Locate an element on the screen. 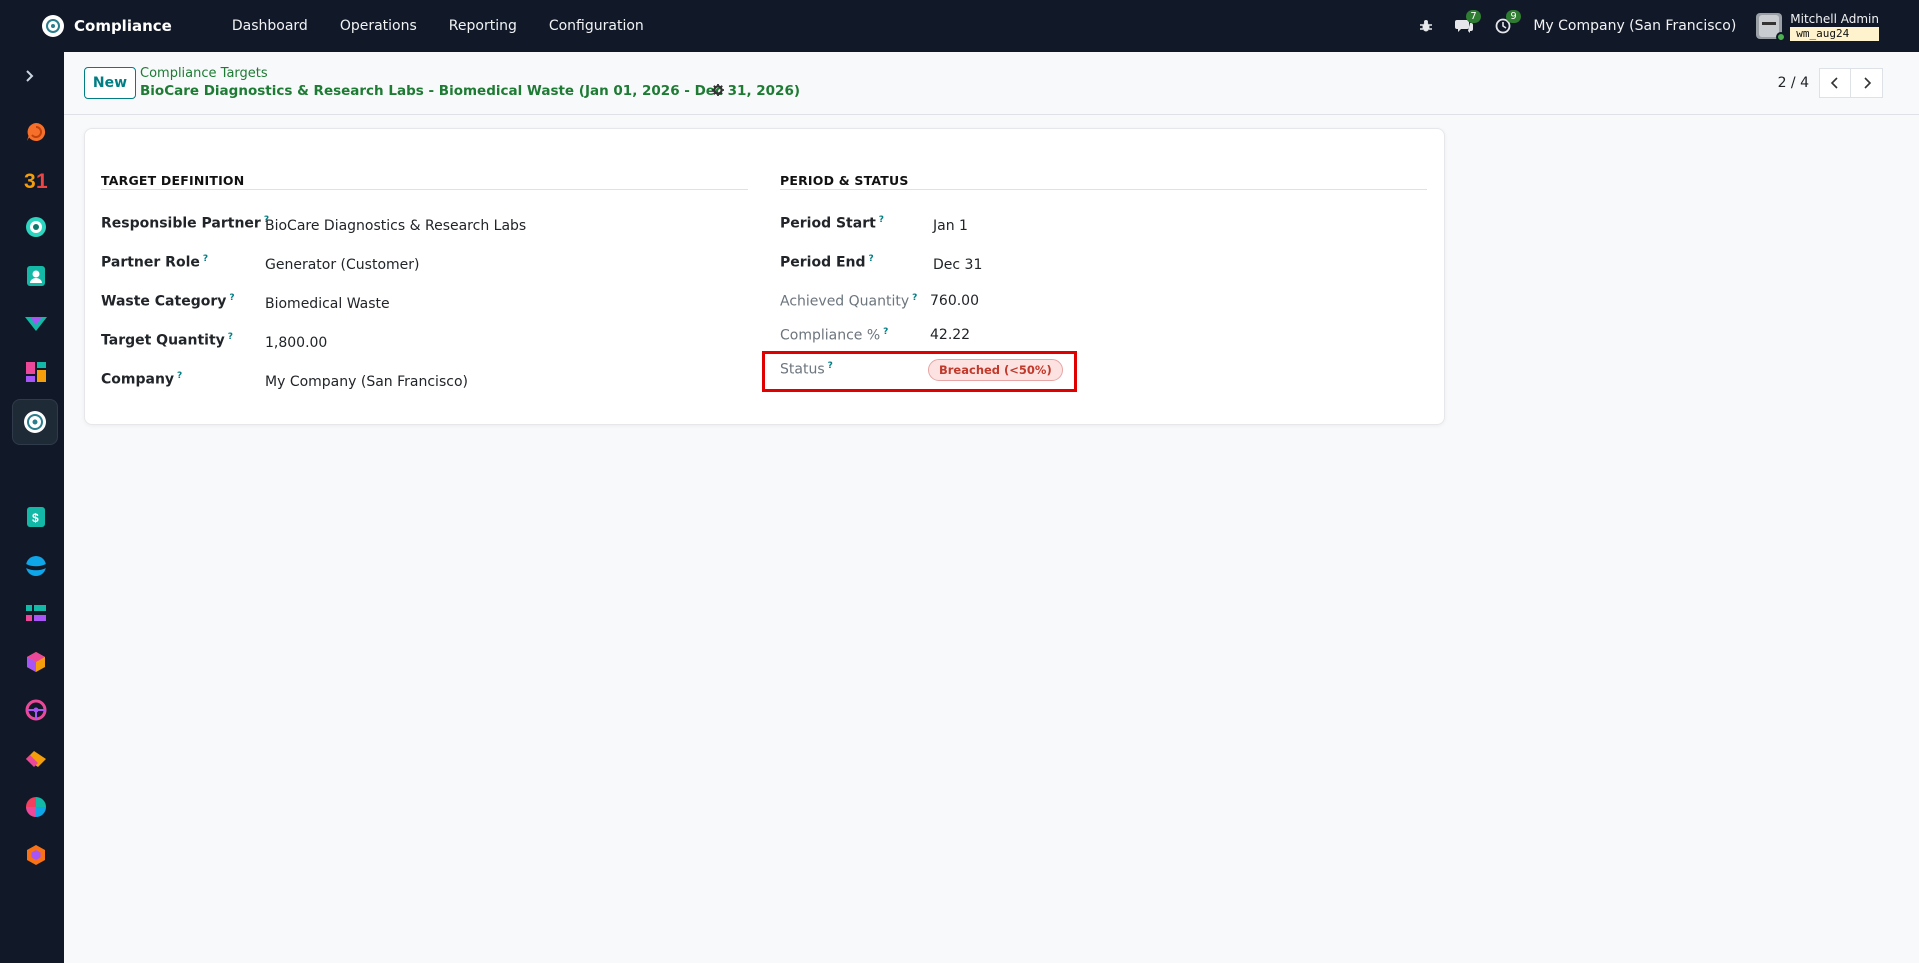 The width and height of the screenshot is (1919, 963). period-end-label: Period End? is located at coordinates (827, 262).